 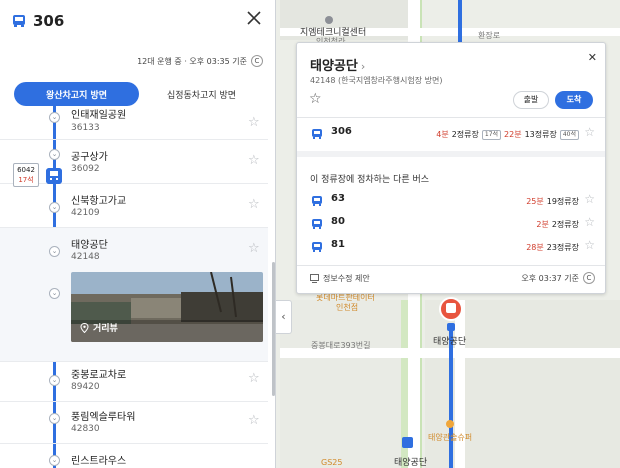 I want to click on arrival-info: 28분 23정류장, so click(x=552, y=247).